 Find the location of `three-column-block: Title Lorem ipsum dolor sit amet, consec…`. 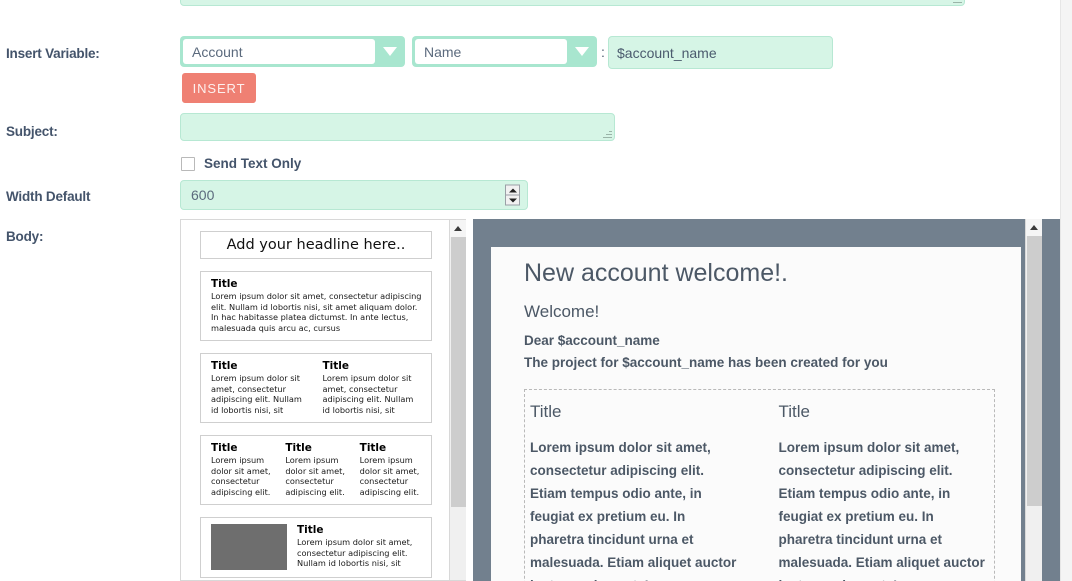

three-column-block: Title Lorem ipsum dolor sit amet, consec… is located at coordinates (316, 470).